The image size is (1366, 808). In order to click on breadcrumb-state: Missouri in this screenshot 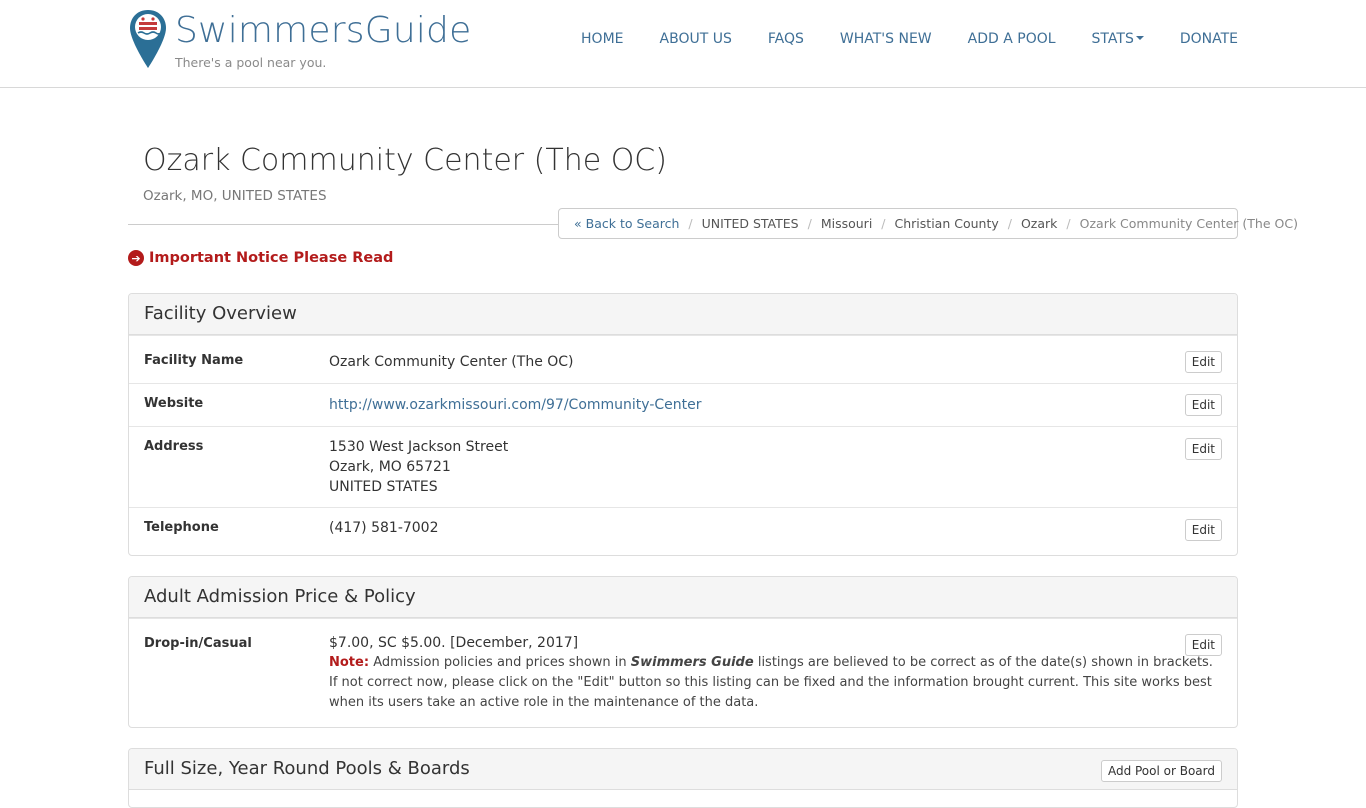, I will do `click(846, 223)`.